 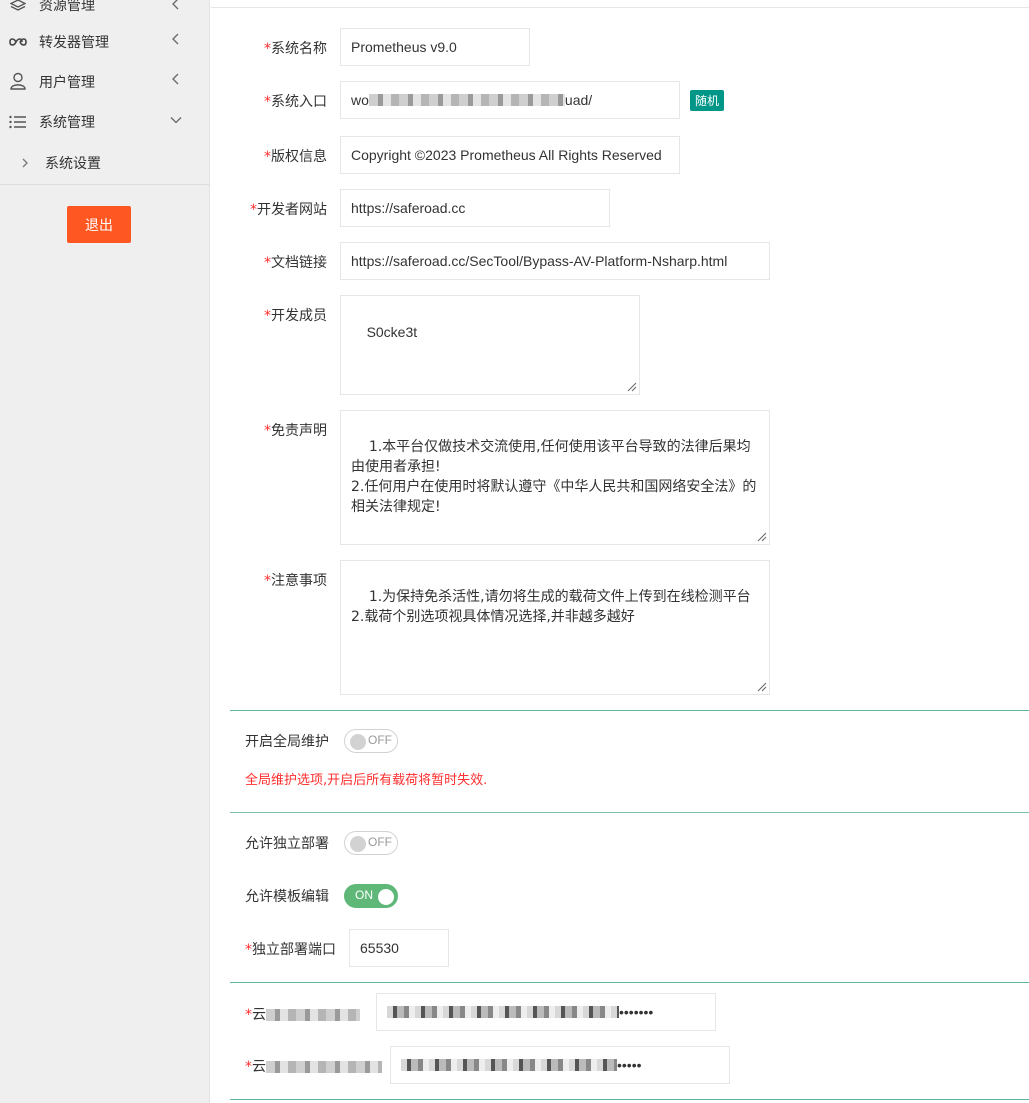 I want to click on notes-label: *注意事项, so click(x=295, y=581).